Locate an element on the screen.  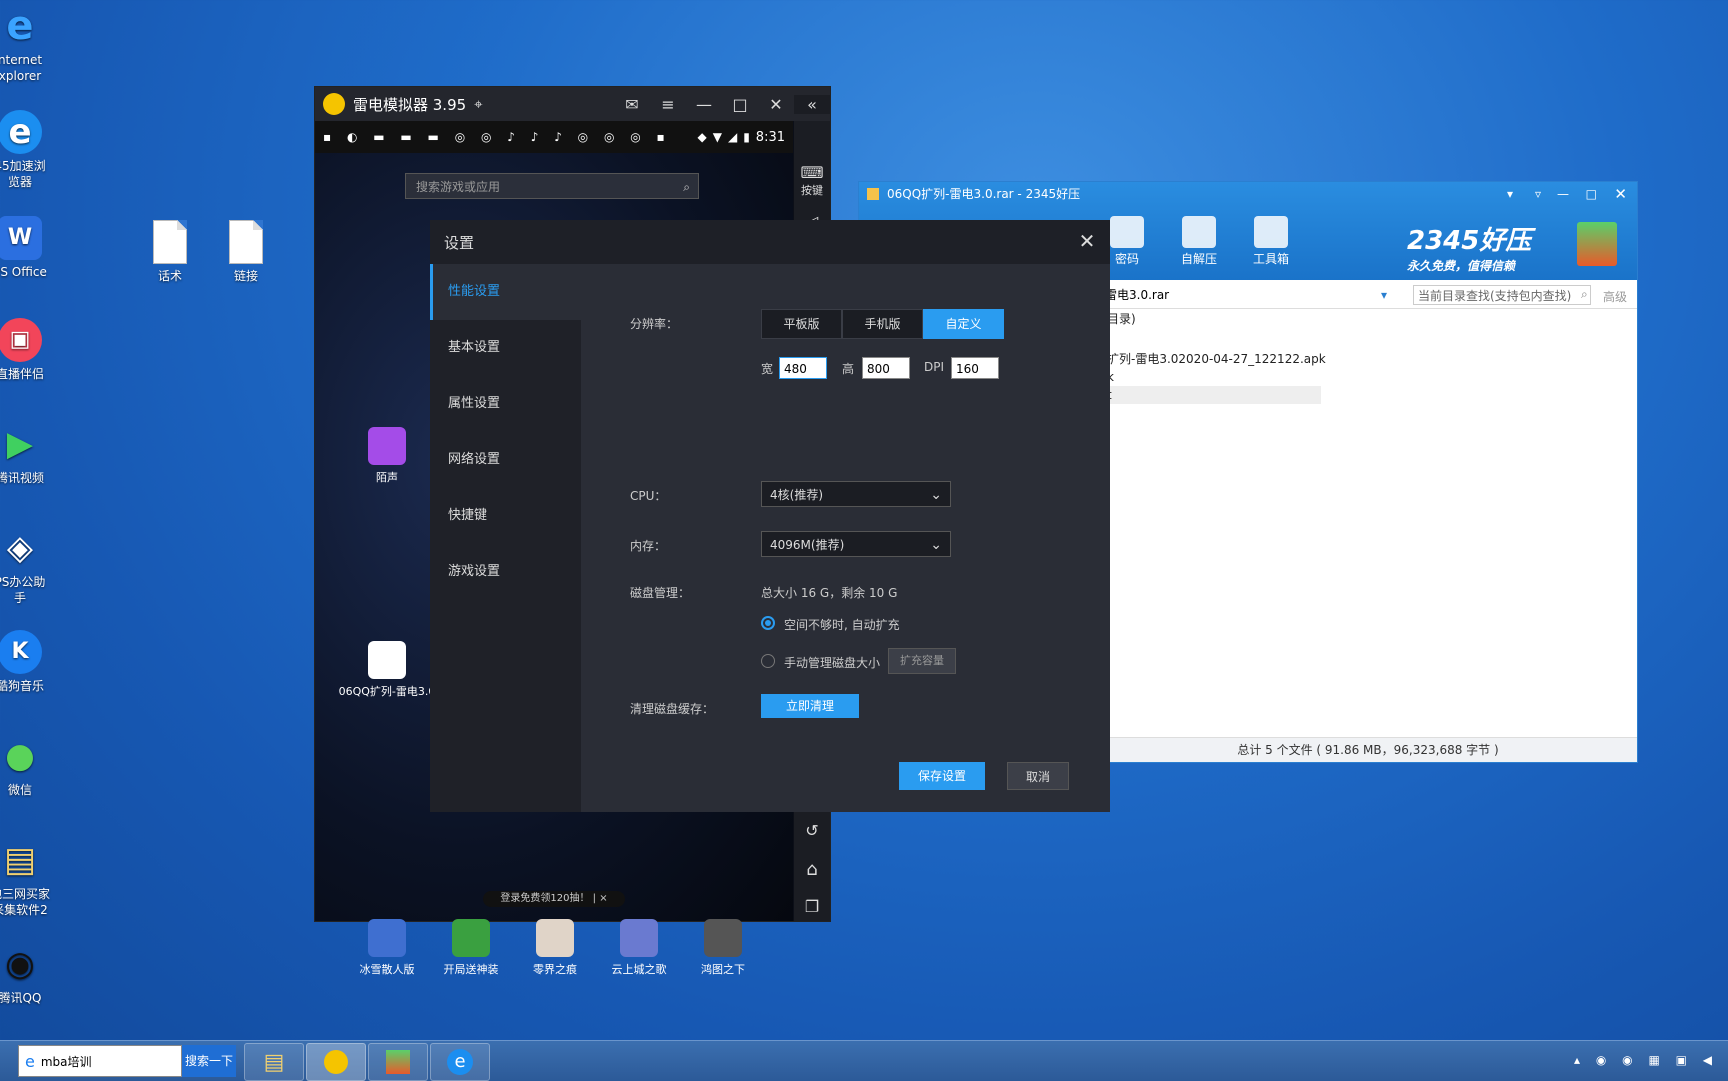
cpu-select: 4核(推荐) ⌄ is located at coordinates (856, 494).